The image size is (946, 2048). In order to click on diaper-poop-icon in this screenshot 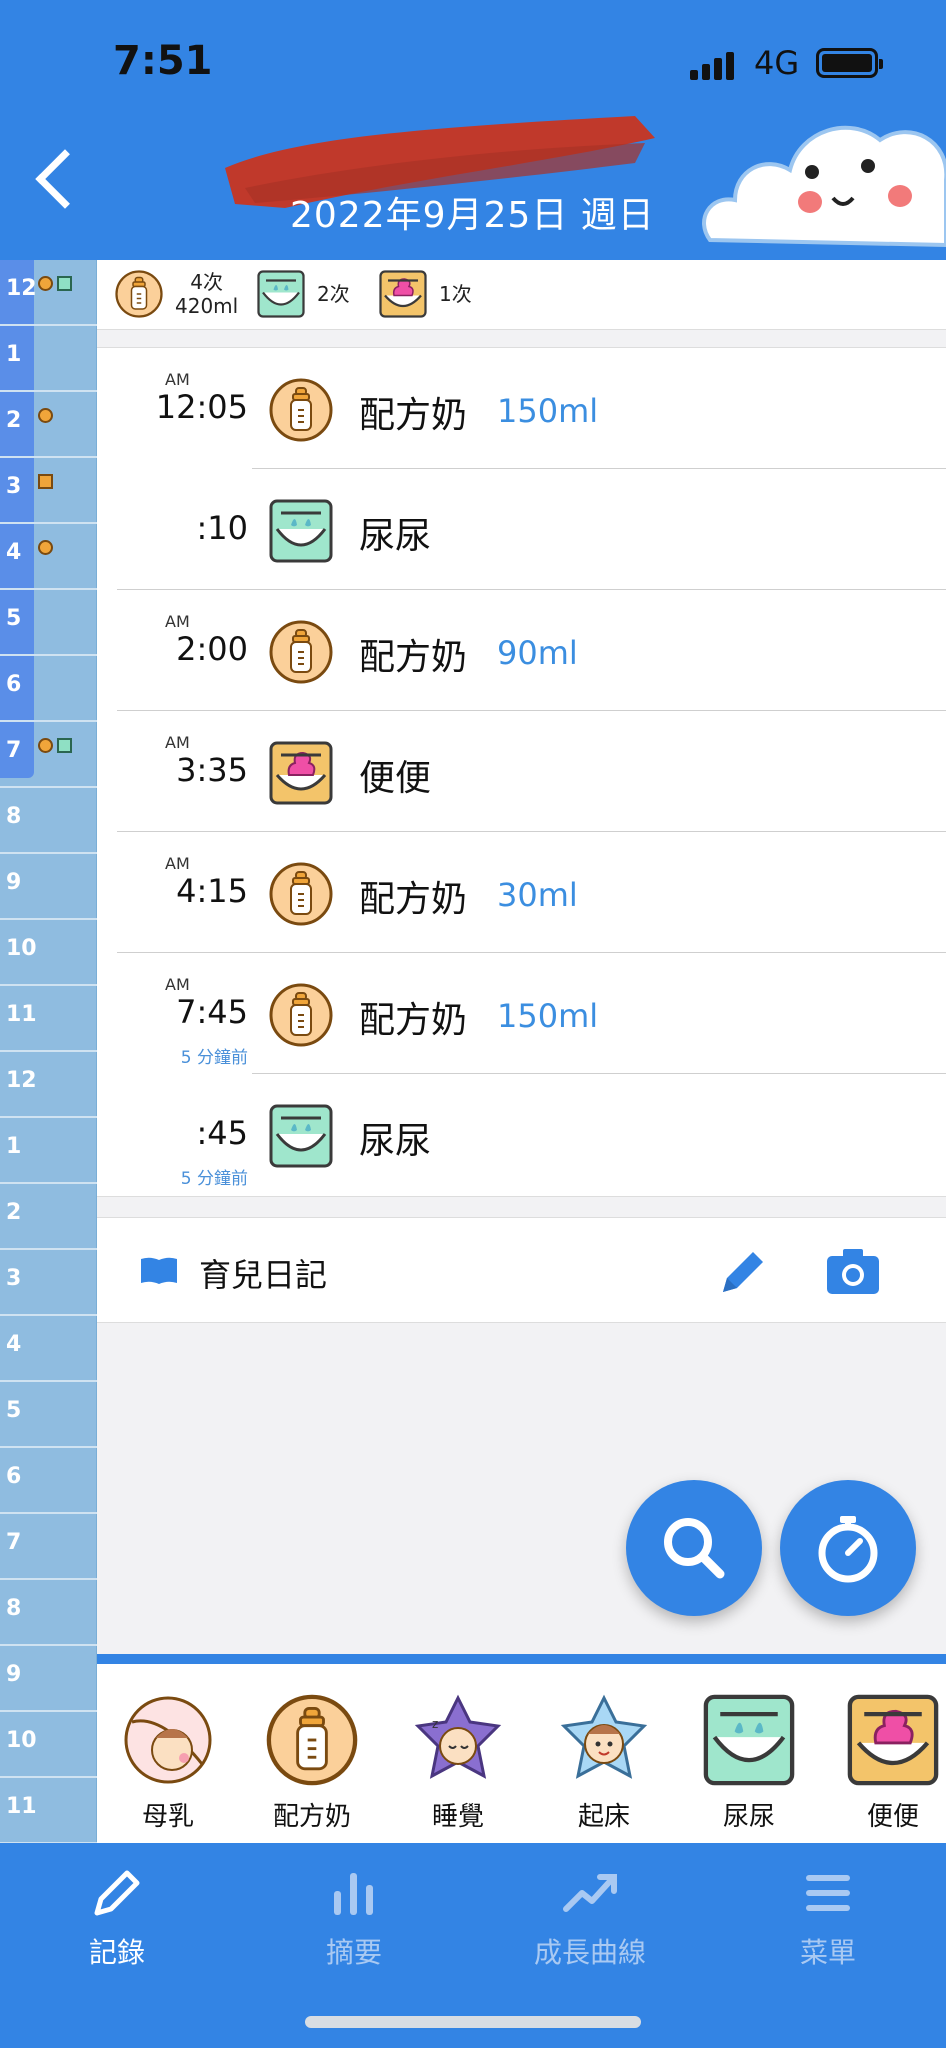, I will do `click(893, 1740)`.